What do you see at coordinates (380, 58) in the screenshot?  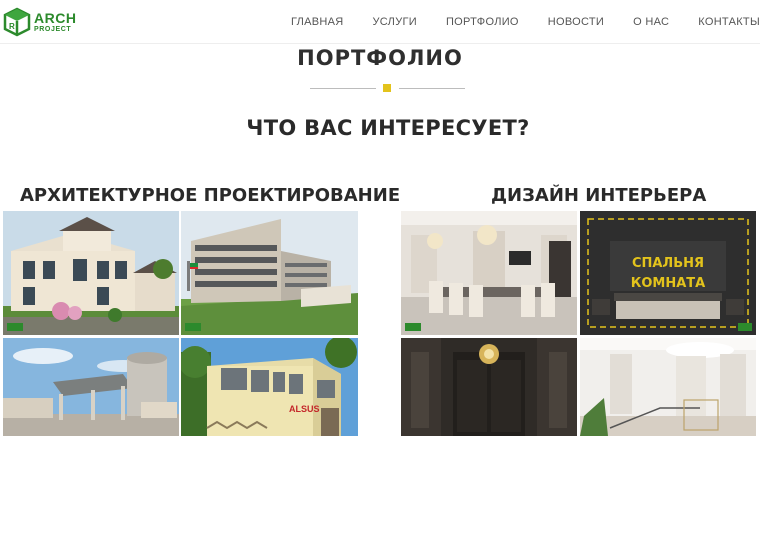 I see `page-title: ПОРТФОЛИО` at bounding box center [380, 58].